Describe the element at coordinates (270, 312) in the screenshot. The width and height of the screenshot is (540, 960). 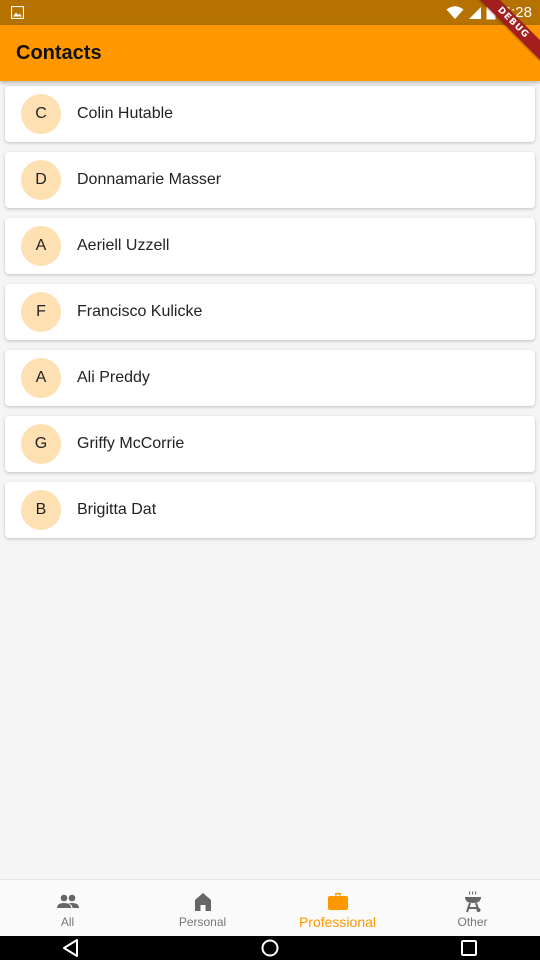
I see `list-item: F Francisco Kulicke` at that location.